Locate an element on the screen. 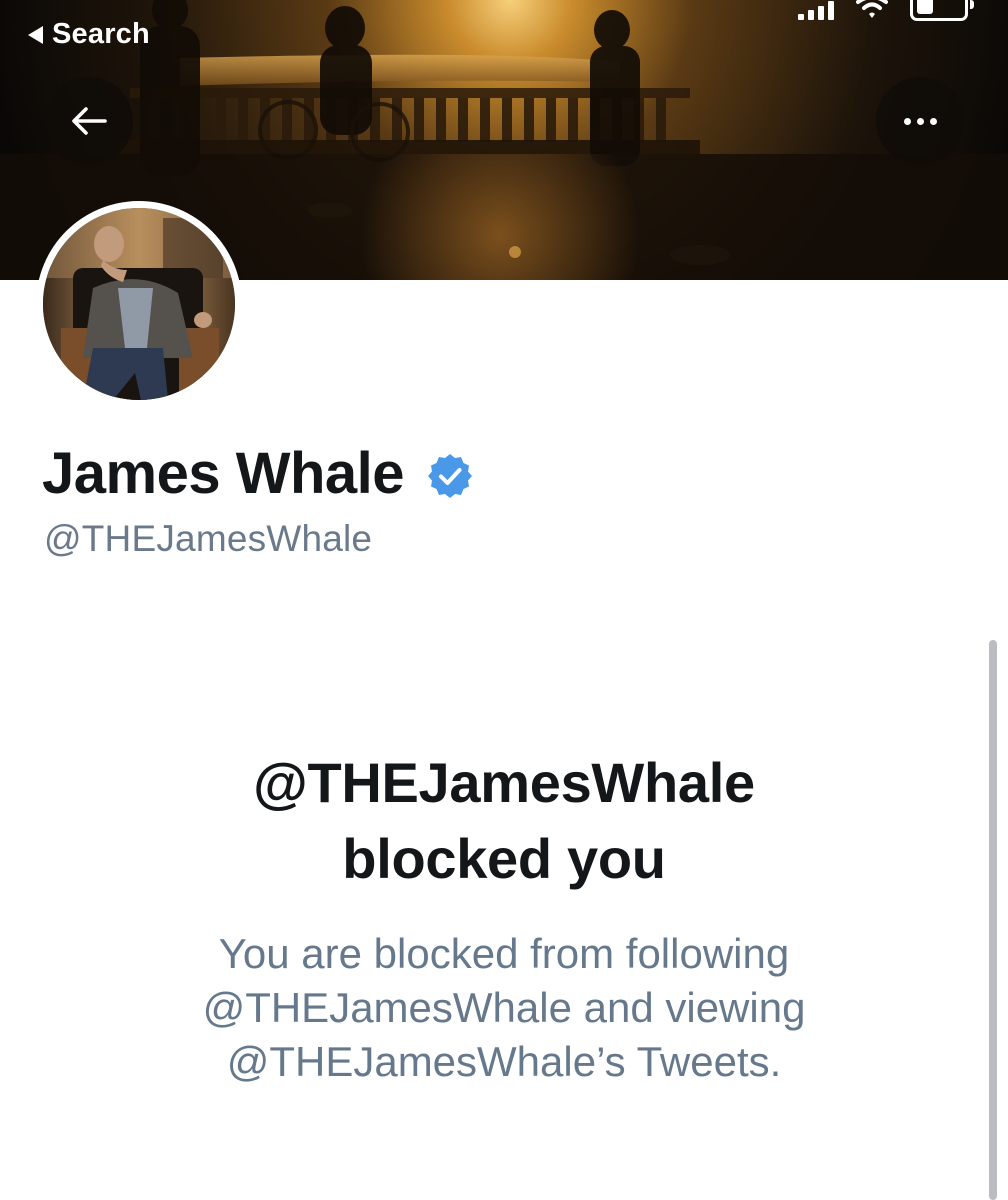  handle: @THEJamesWhale is located at coordinates (208, 538).